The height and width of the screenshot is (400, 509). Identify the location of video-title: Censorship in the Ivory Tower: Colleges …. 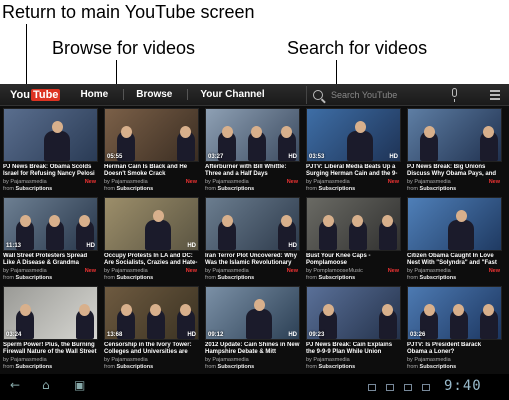
(151, 349).